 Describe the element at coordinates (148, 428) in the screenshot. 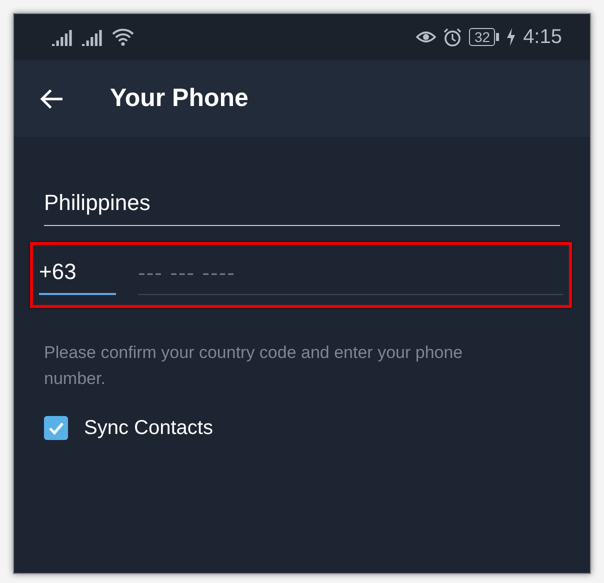

I see `checkbox-label: Sync Contacts` at that location.